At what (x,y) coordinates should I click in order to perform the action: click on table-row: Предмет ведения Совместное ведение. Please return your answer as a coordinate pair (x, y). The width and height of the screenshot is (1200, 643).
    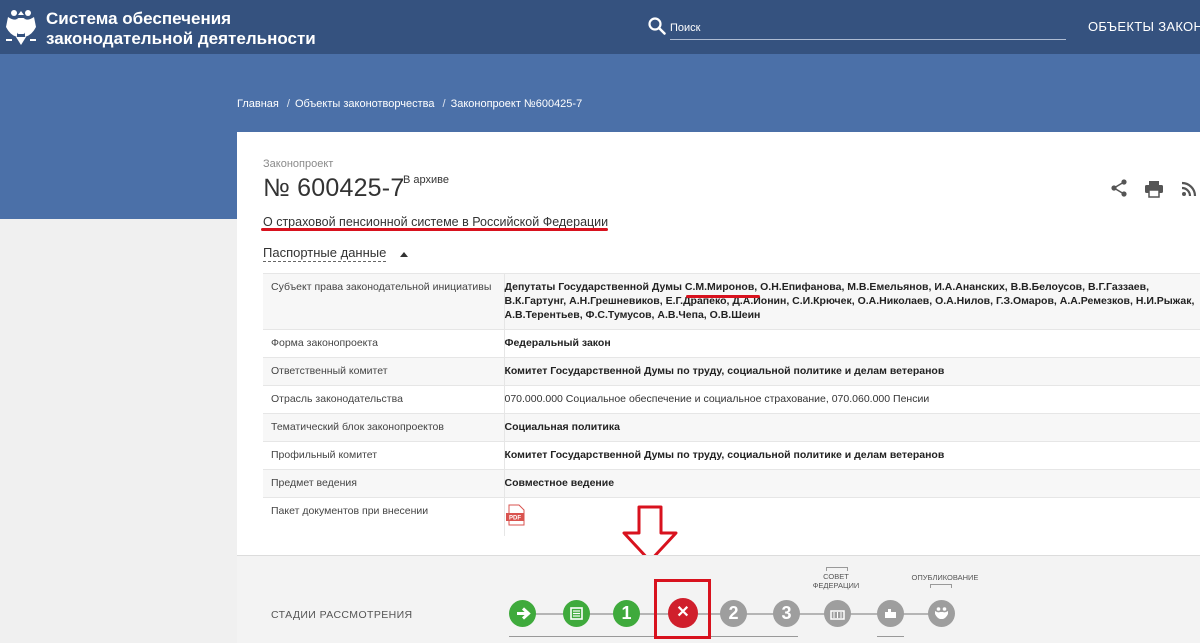
    Looking at the image, I should click on (731, 483).